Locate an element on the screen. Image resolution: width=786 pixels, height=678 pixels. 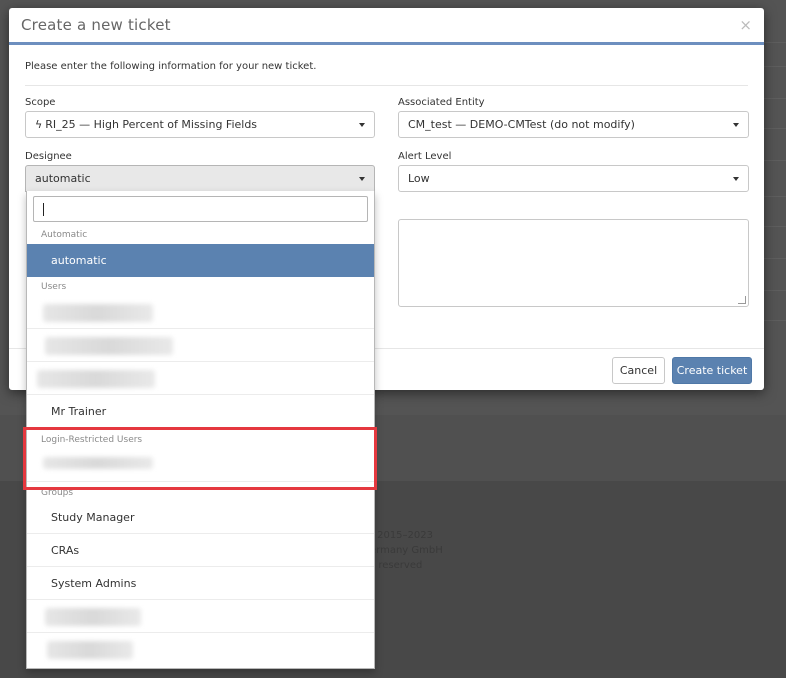
option-automatic: automatic is located at coordinates (200, 260).